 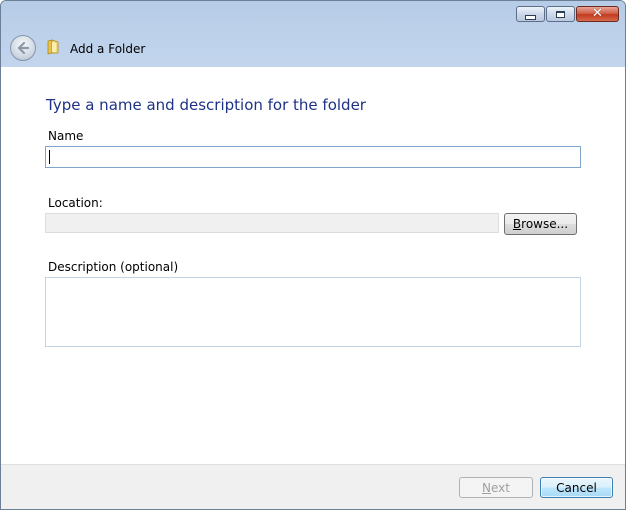 I want to click on name-input, so click(x=313, y=157).